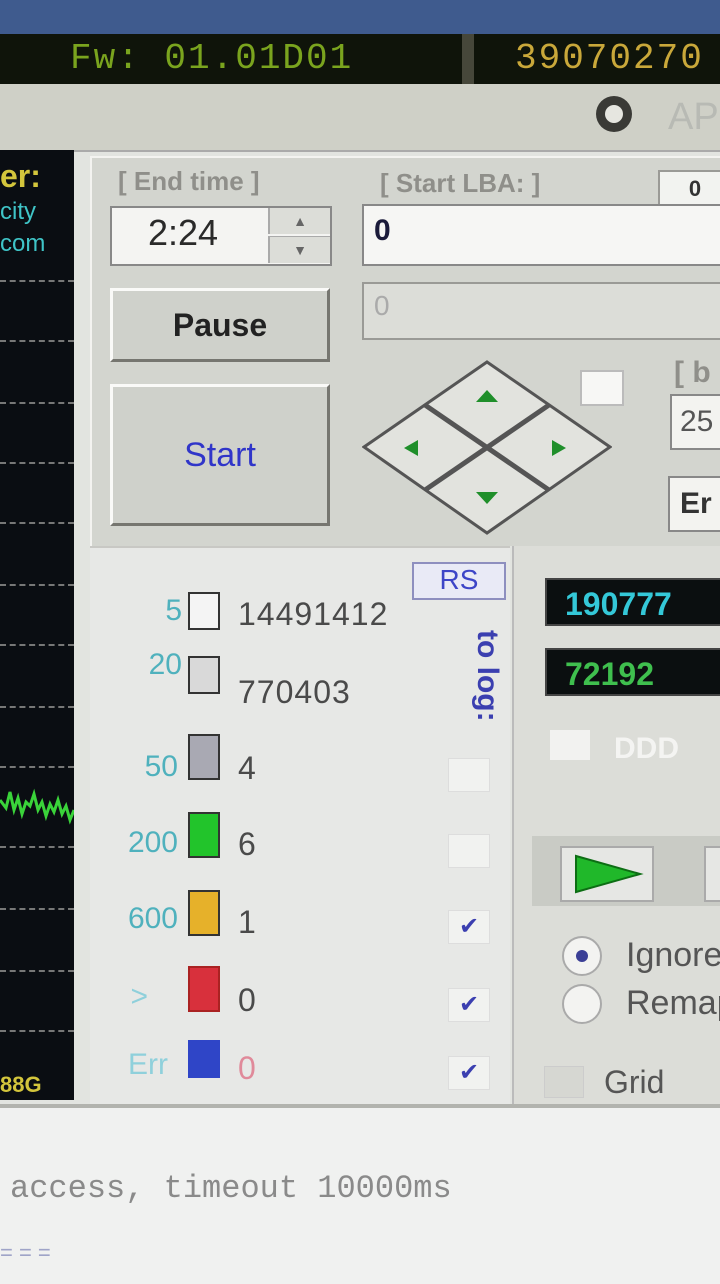 This screenshot has height=1284, width=720. Describe the element at coordinates (694, 504) in the screenshot. I see `mode-select: Er` at that location.